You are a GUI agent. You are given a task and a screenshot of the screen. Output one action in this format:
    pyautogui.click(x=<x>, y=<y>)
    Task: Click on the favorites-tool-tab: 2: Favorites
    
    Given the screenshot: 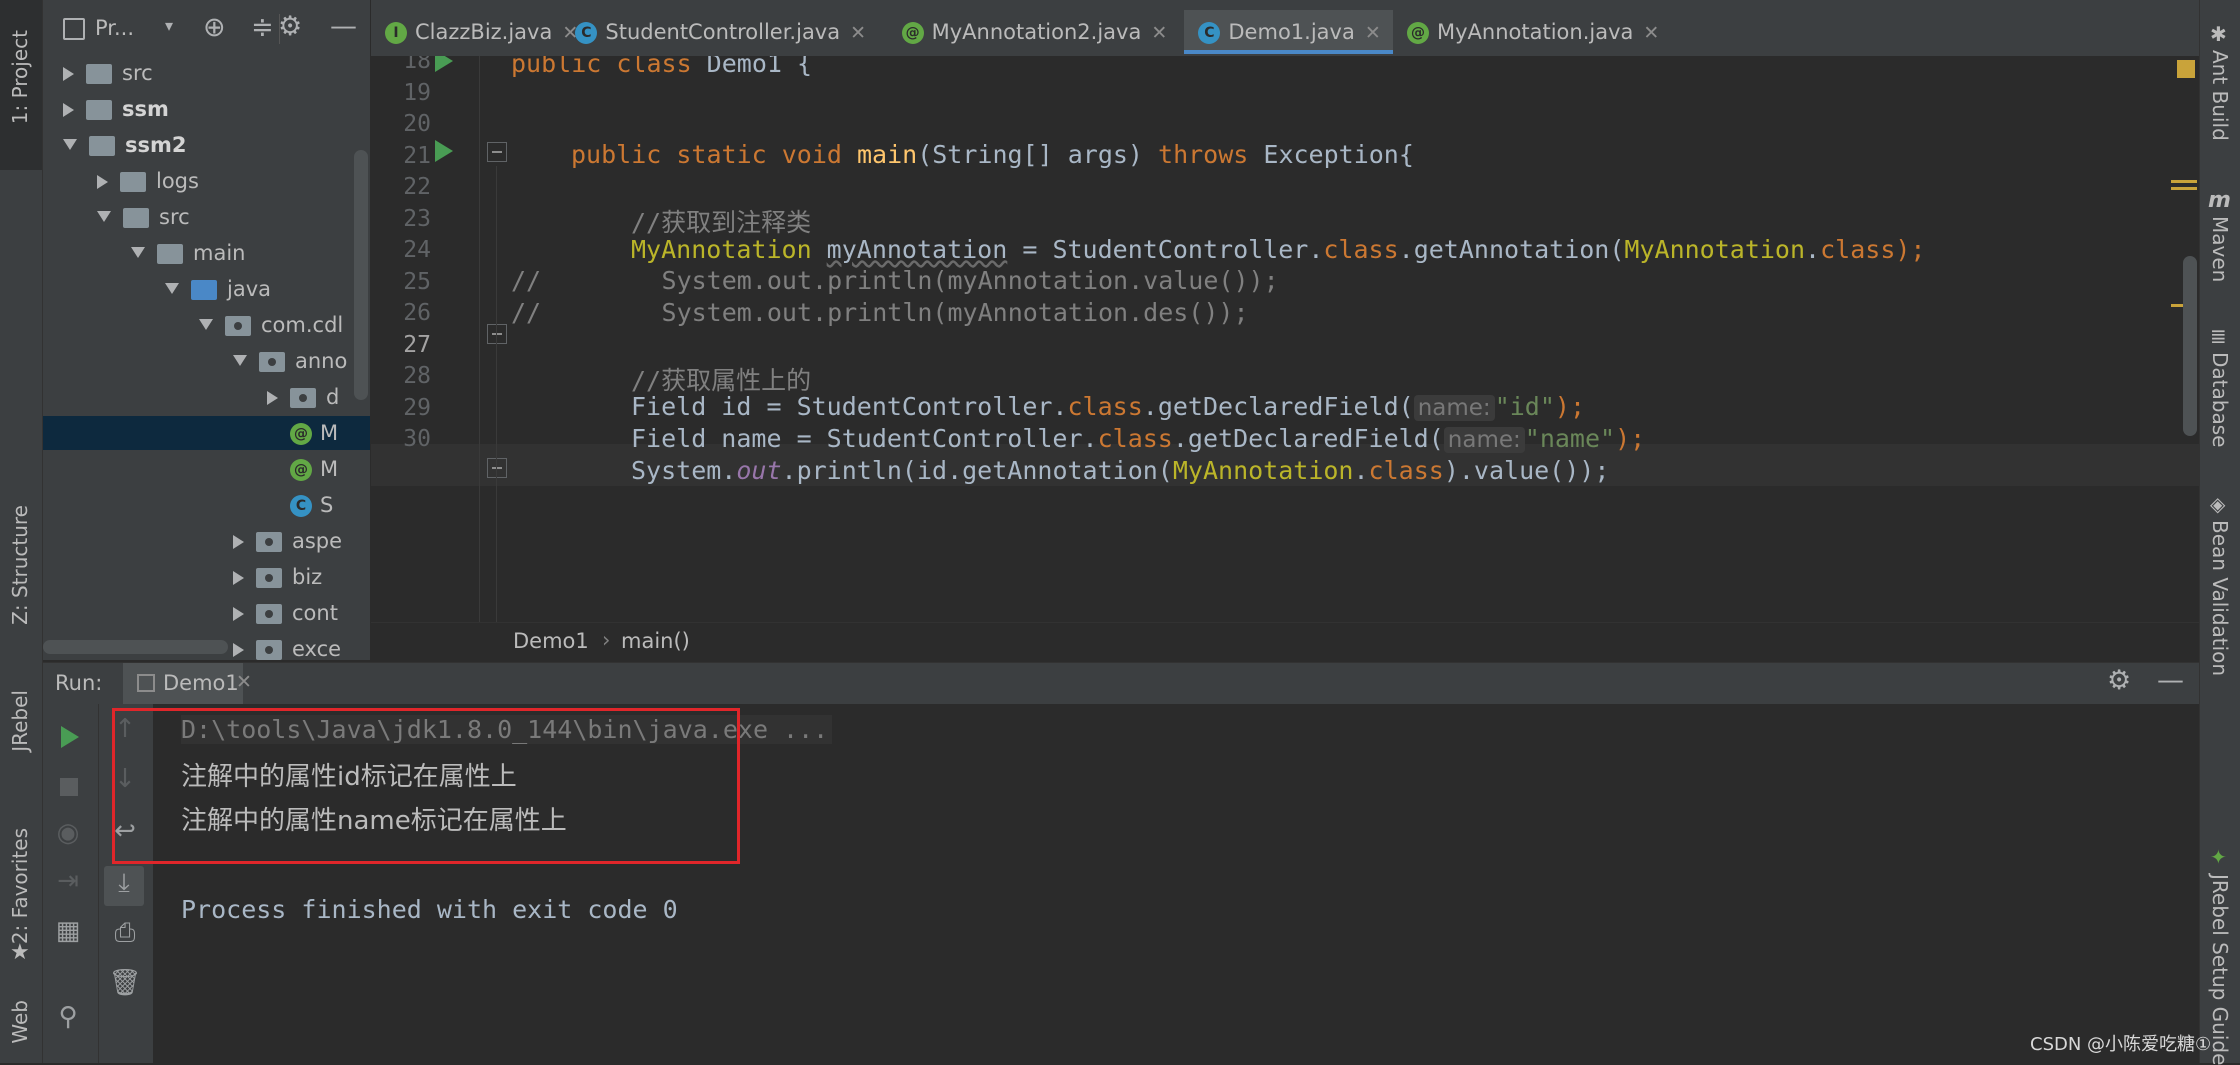 What is the action you would take?
    pyautogui.click(x=20, y=886)
    